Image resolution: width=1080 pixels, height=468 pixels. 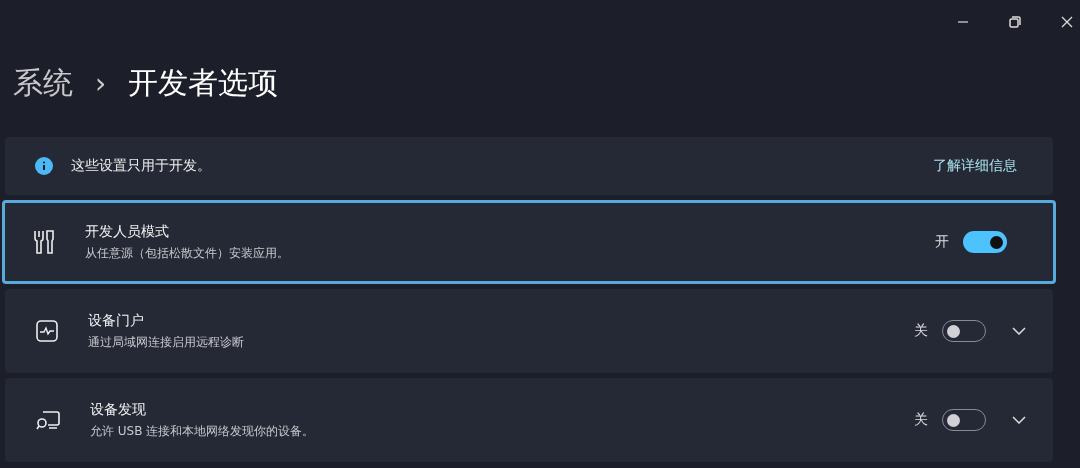 I want to click on setting-title: 设备门户, so click(x=116, y=320).